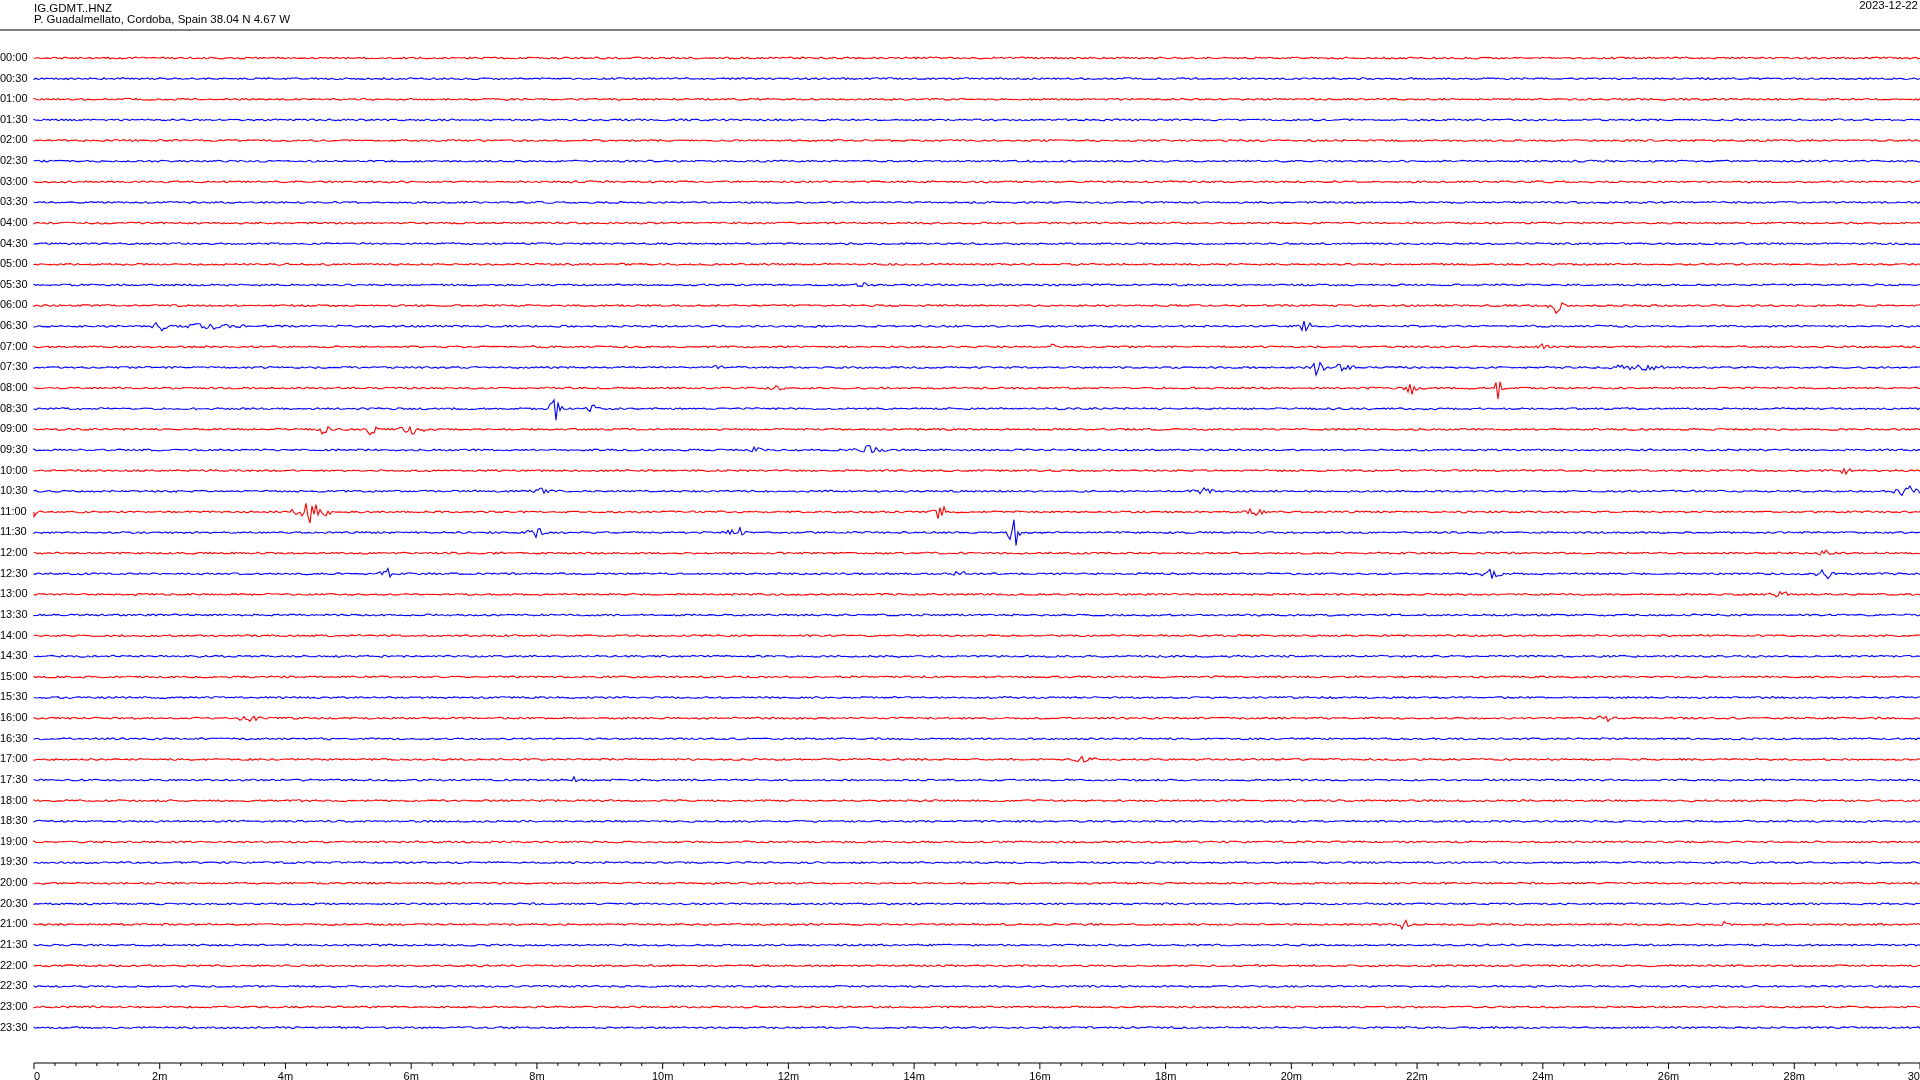  Describe the element at coordinates (14, 263) in the screenshot. I see `time-label: 05:00` at that location.